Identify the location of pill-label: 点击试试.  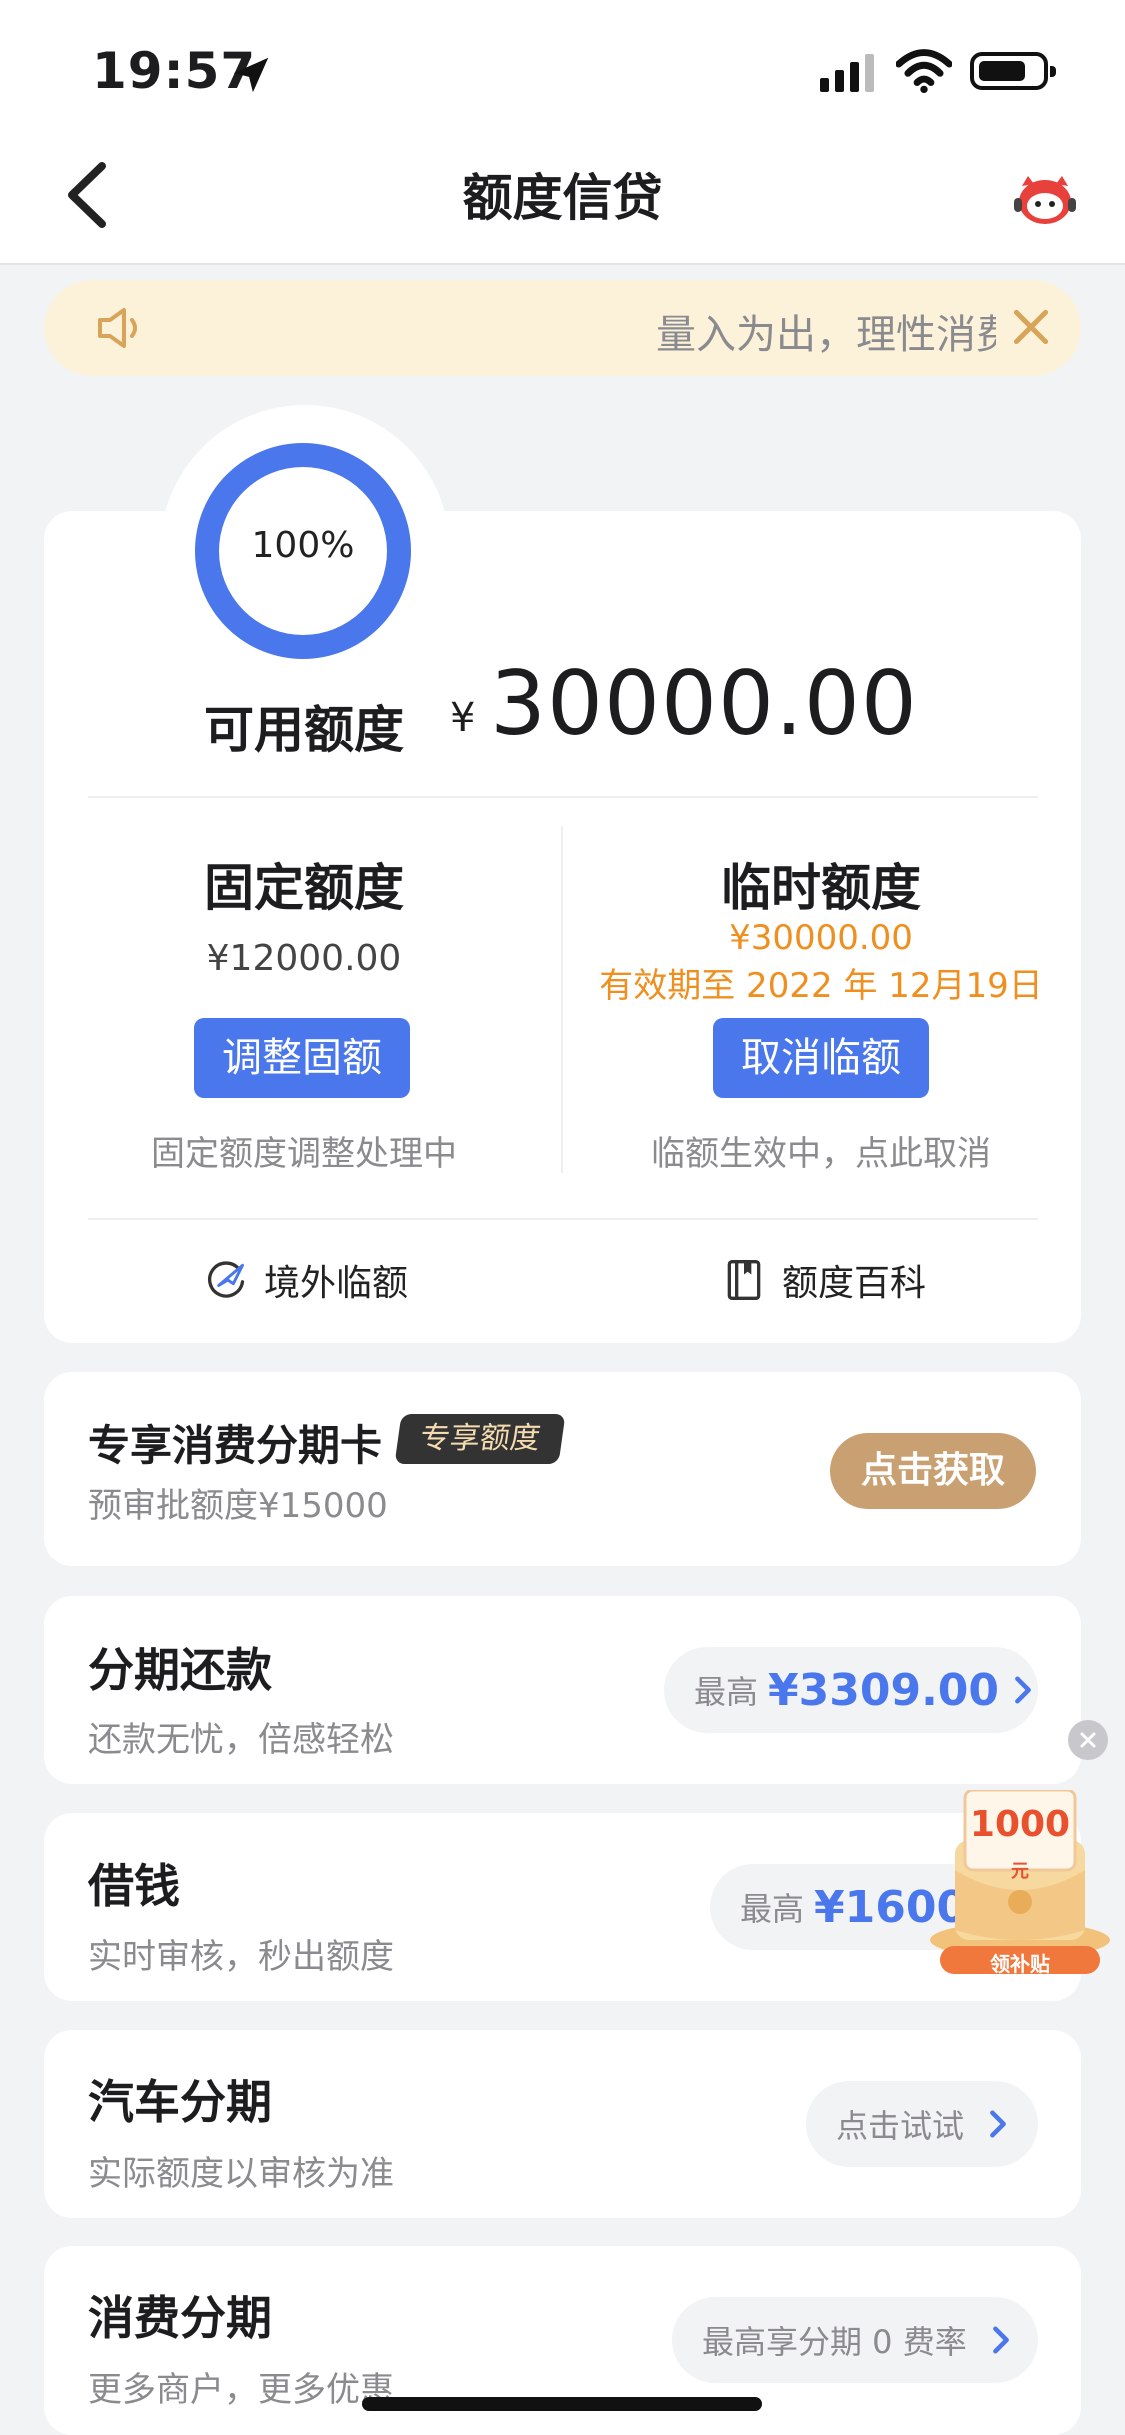
(900, 2126).